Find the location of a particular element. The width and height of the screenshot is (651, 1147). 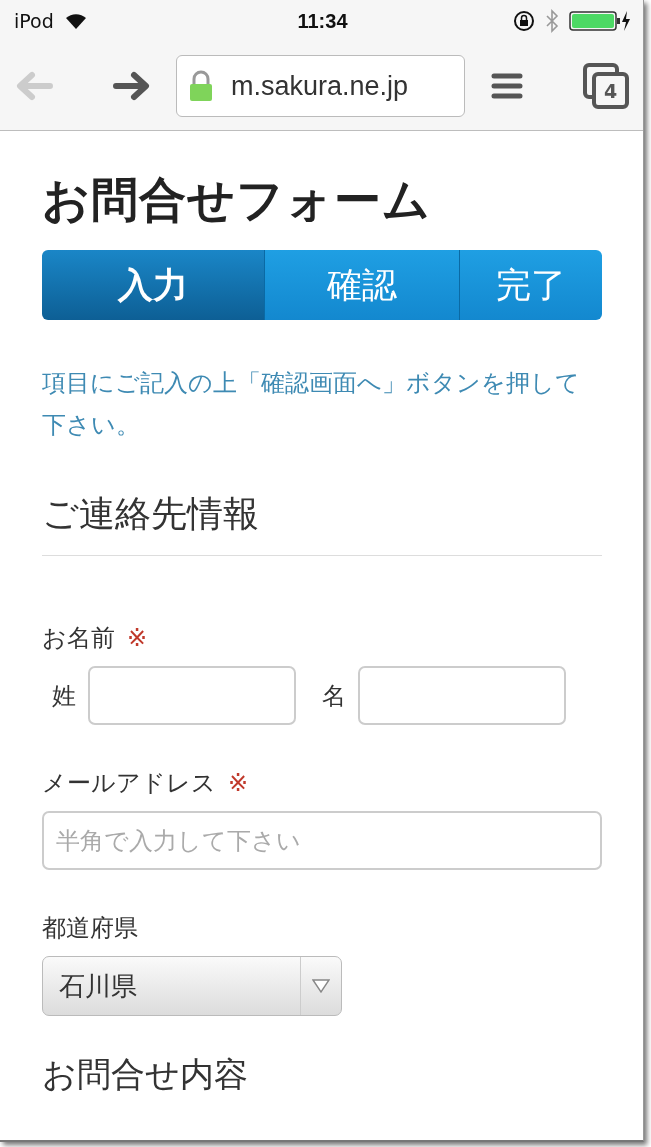

select-field: 石川県 is located at coordinates (192, 986).